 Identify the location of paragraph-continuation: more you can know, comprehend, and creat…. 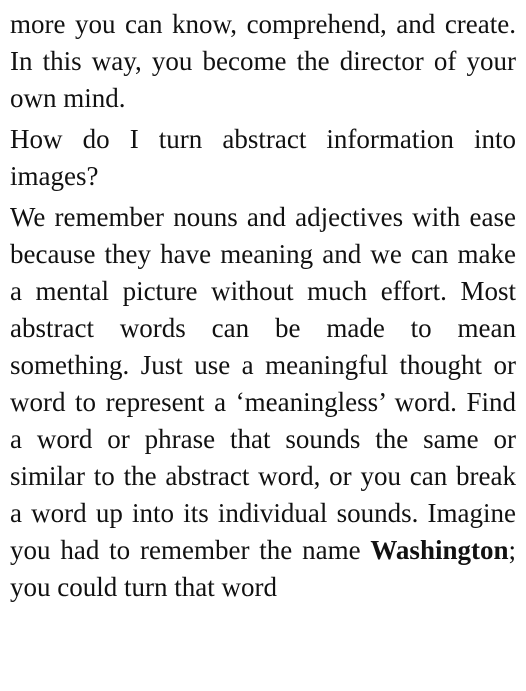
(263, 61).